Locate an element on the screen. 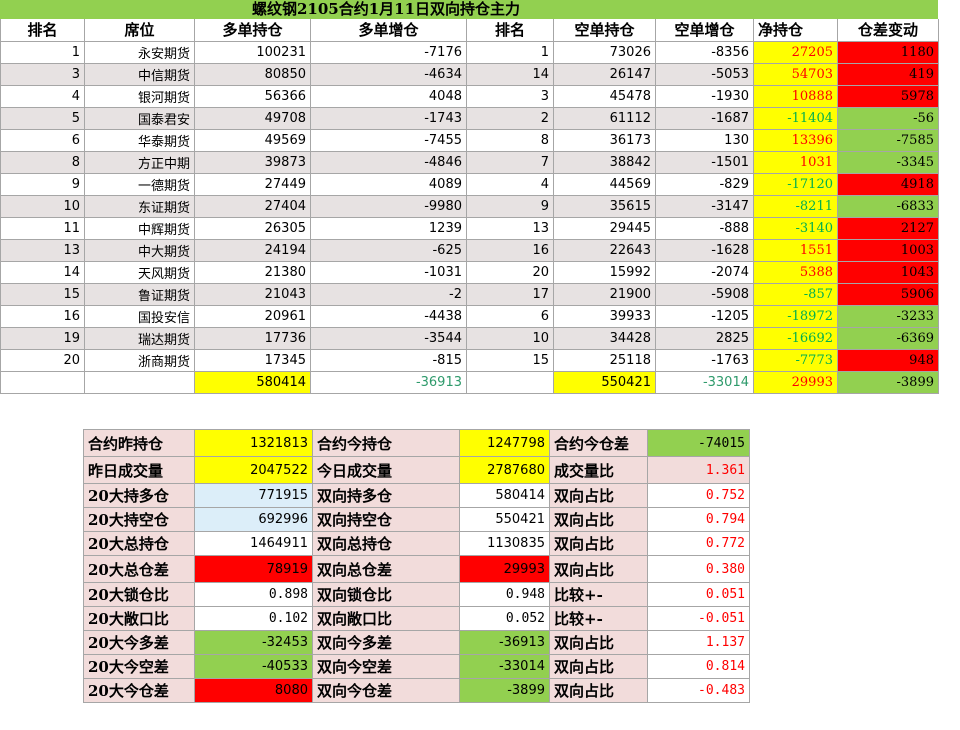  summary-label-top20: 20大今多差 is located at coordinates (139, 642).